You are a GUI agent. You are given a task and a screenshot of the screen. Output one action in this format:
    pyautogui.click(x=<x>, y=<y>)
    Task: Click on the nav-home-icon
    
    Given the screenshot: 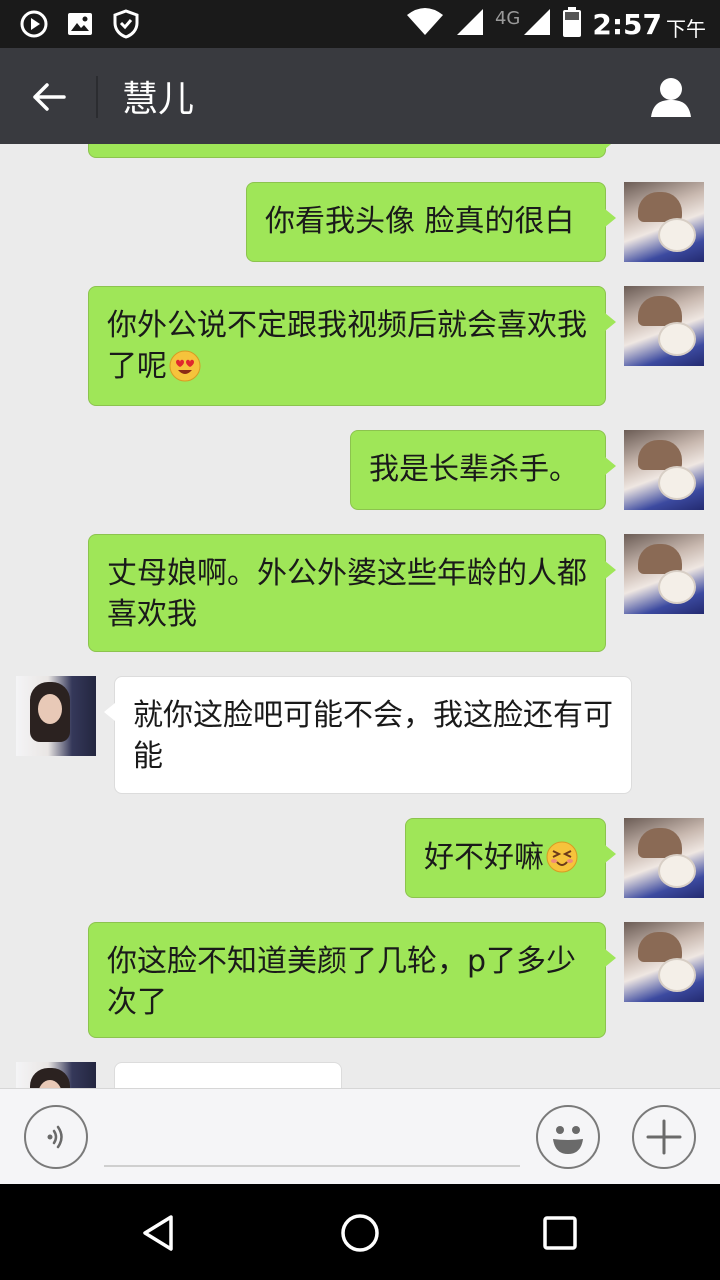 What is the action you would take?
    pyautogui.click(x=360, y=1233)
    